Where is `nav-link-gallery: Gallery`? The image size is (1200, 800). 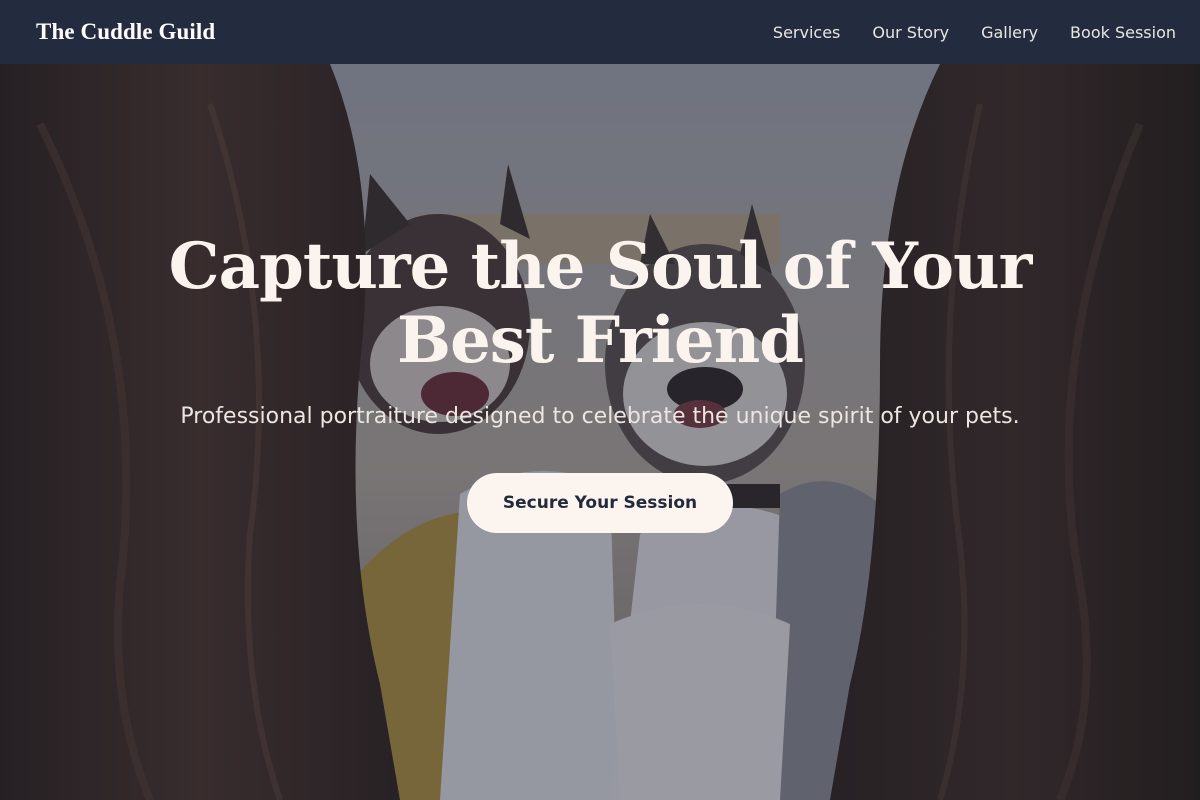
nav-link-gallery: Gallery is located at coordinates (1009, 32).